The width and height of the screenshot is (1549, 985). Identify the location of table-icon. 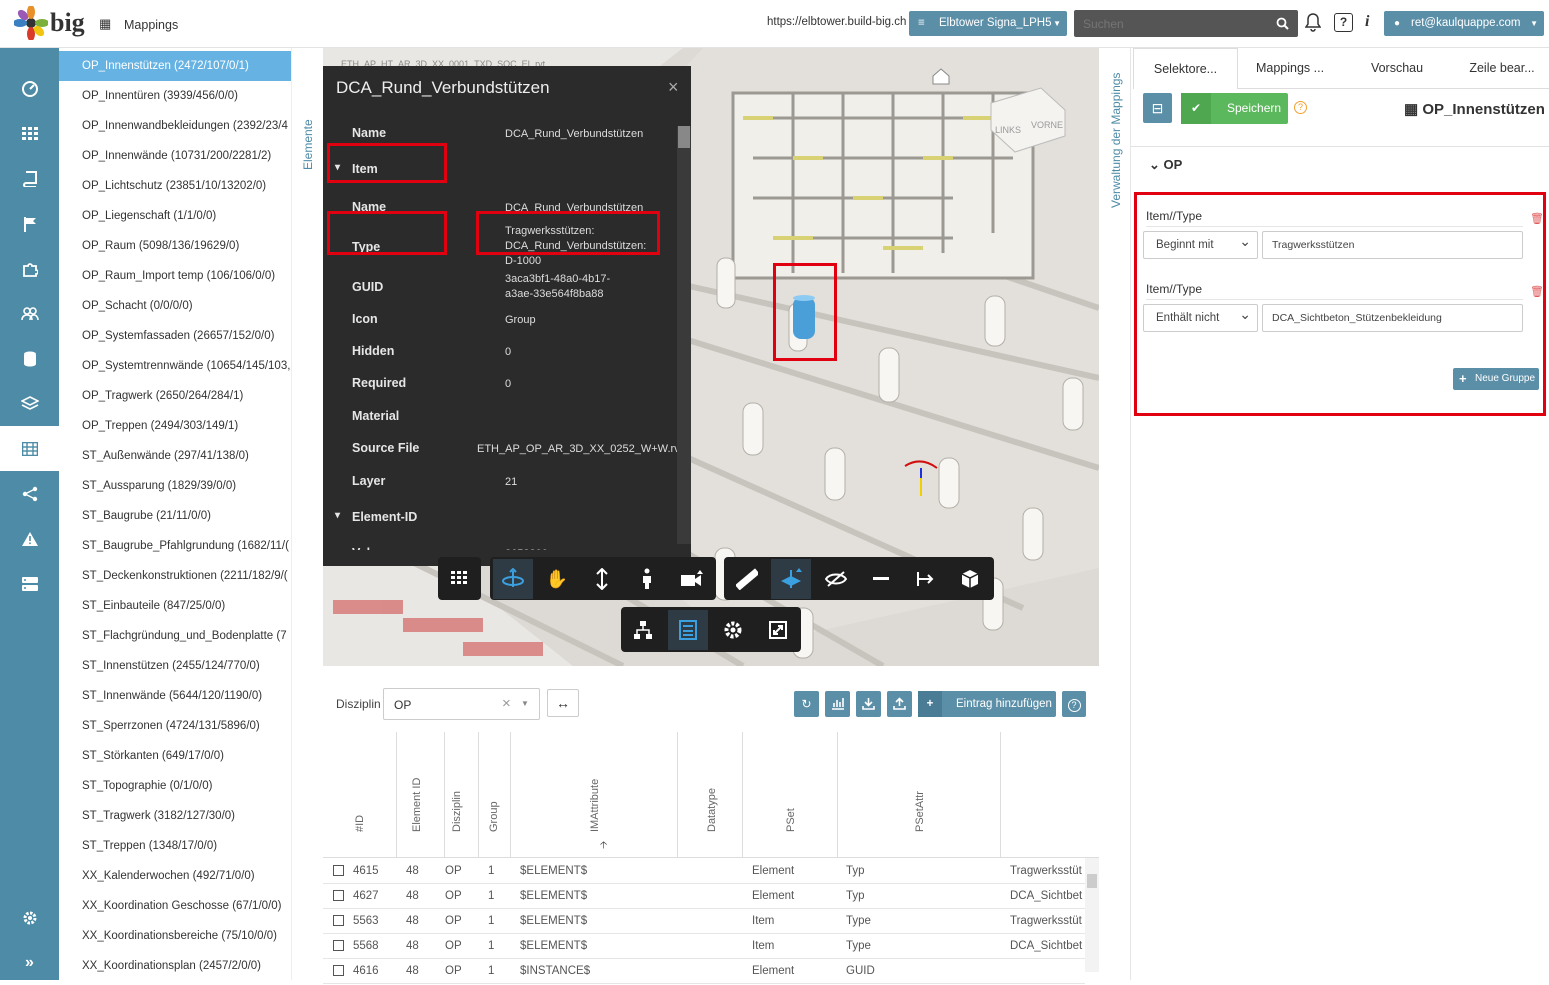
(29, 448).